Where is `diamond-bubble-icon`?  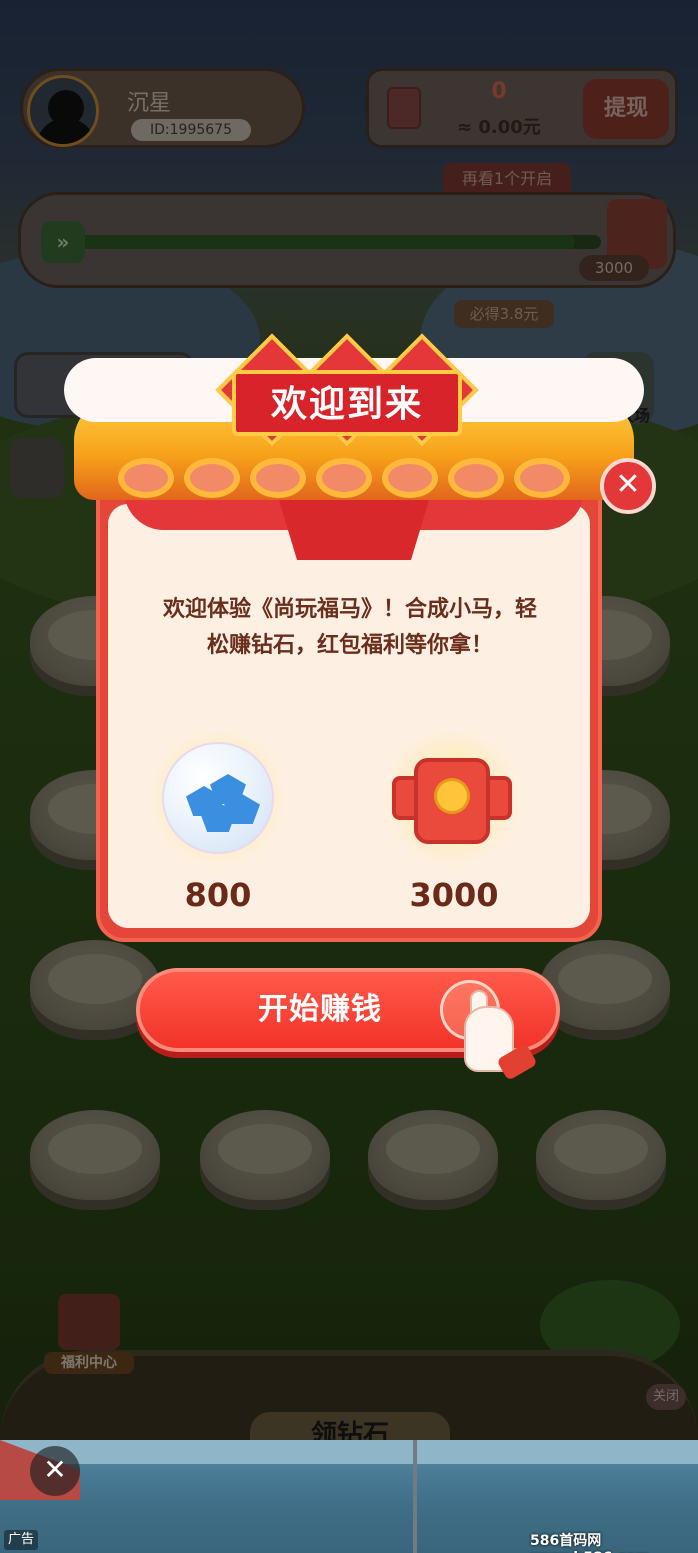
diamond-bubble-icon is located at coordinates (218, 798).